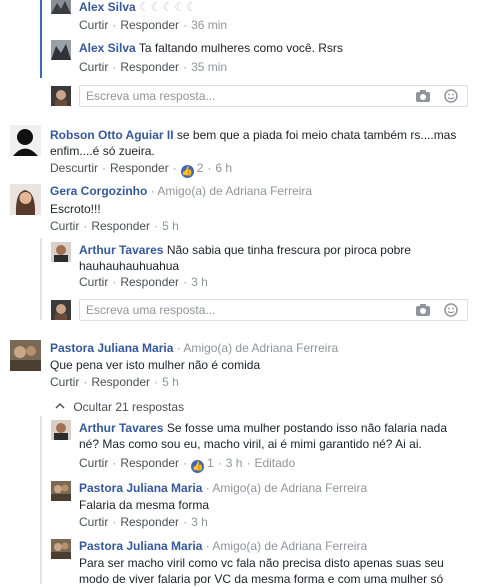 Image resolution: width=500 pixels, height=587 pixels. I want to click on unlike-link: Descurtir, so click(74, 168).